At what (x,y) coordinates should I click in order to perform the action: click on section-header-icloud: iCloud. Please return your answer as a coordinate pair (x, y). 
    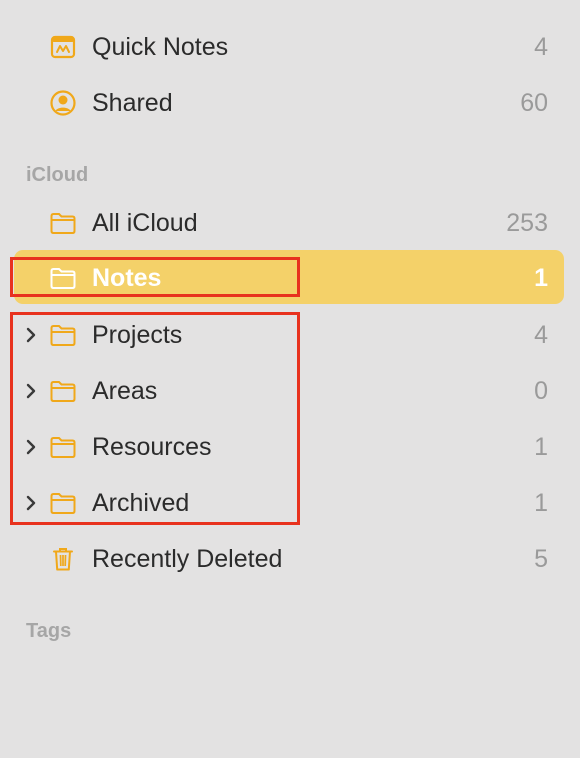
    Looking at the image, I should click on (57, 175).